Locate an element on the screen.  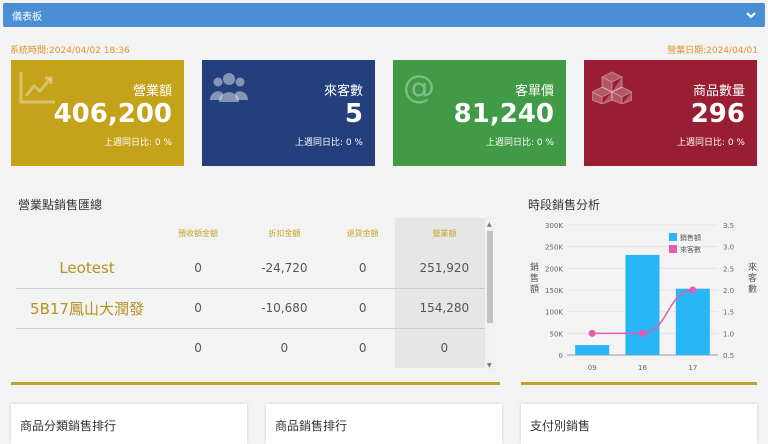
legend-label: 來客數 is located at coordinates (690, 249).